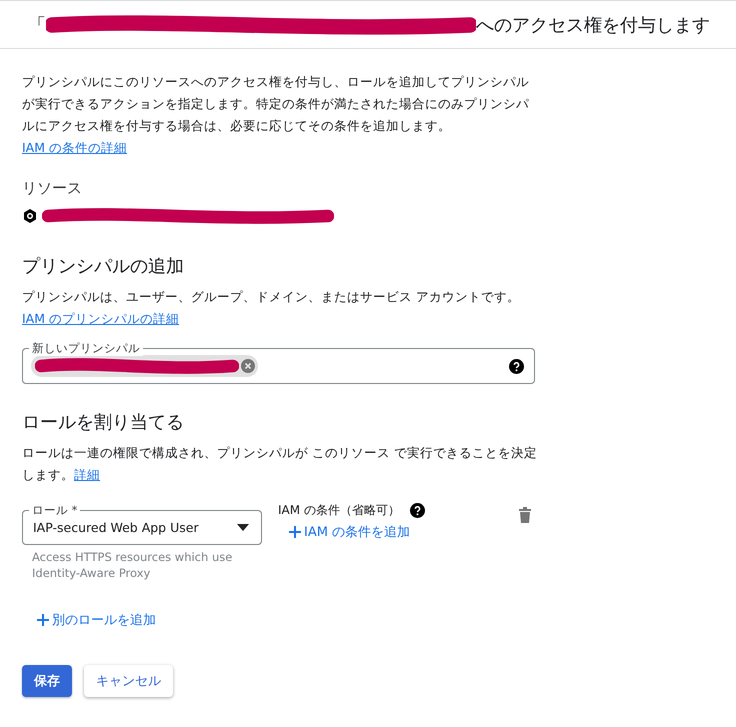 The width and height of the screenshot is (736, 727). I want to click on details-link: 詳細, so click(87, 474).